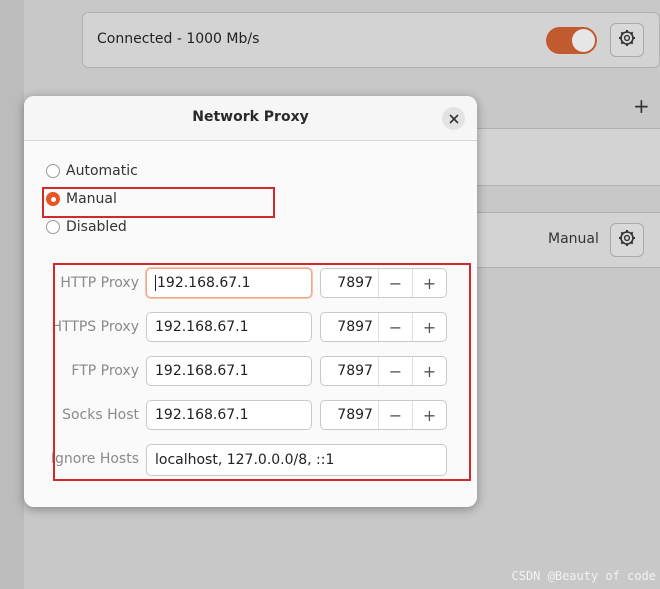  Describe the element at coordinates (53, 171) in the screenshot. I see `radio-automatic` at that location.